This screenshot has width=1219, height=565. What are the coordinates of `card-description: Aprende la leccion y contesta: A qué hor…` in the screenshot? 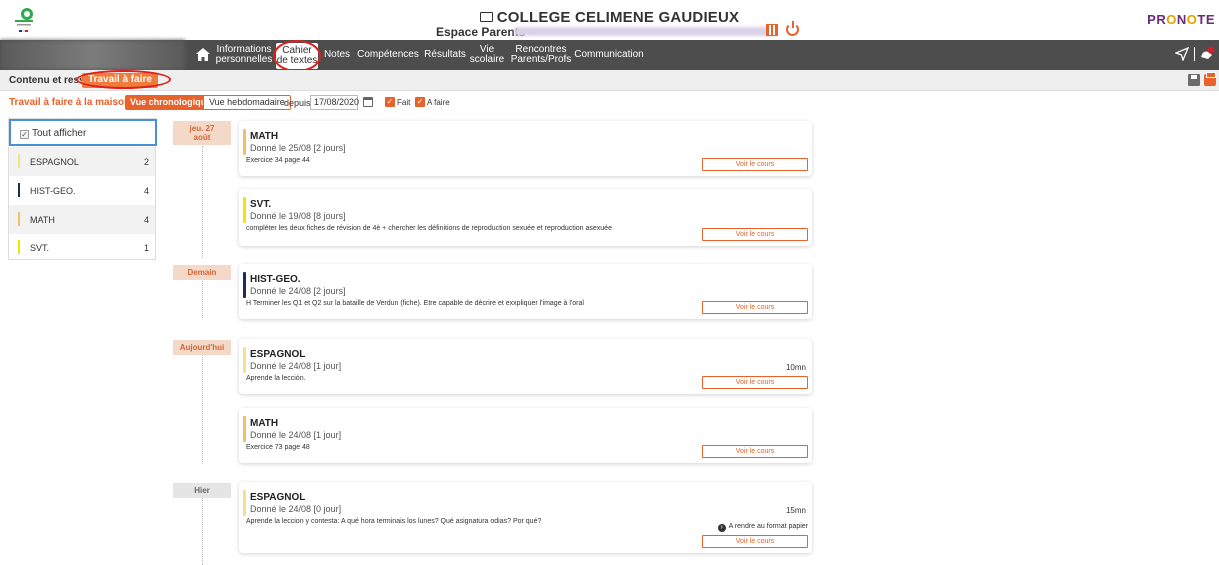 It's located at (394, 521).